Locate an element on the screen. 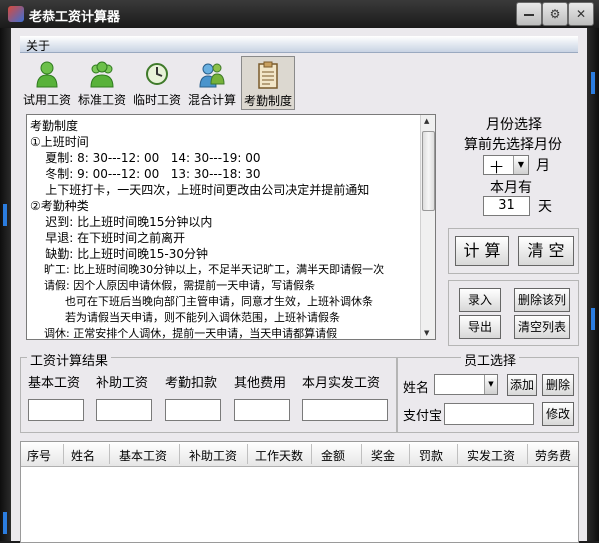  net-pay-field is located at coordinates (345, 410).